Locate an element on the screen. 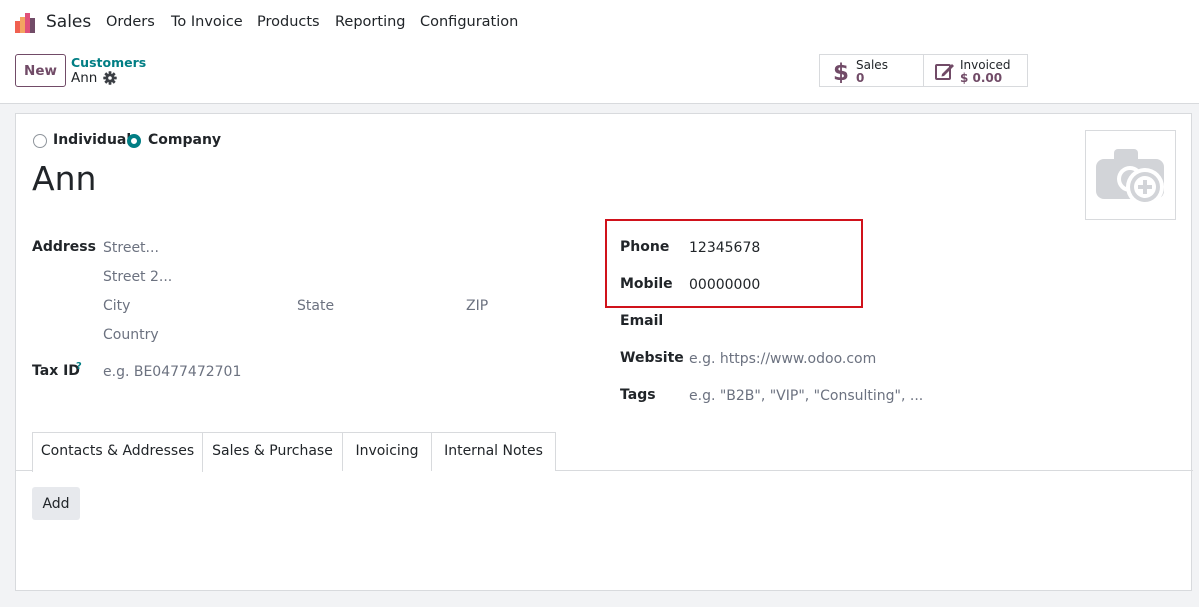  tab-internal-notes: Internal Notes is located at coordinates (493, 451).